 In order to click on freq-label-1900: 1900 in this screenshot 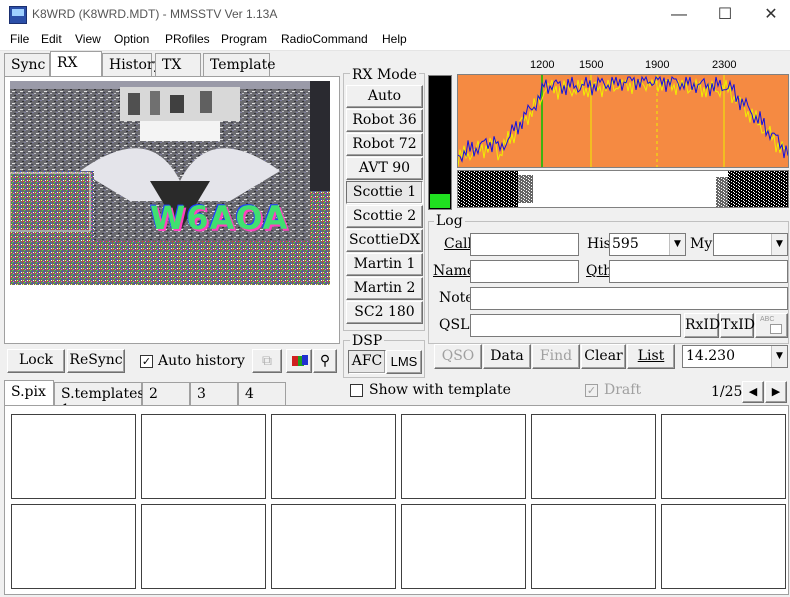, I will do `click(657, 65)`.